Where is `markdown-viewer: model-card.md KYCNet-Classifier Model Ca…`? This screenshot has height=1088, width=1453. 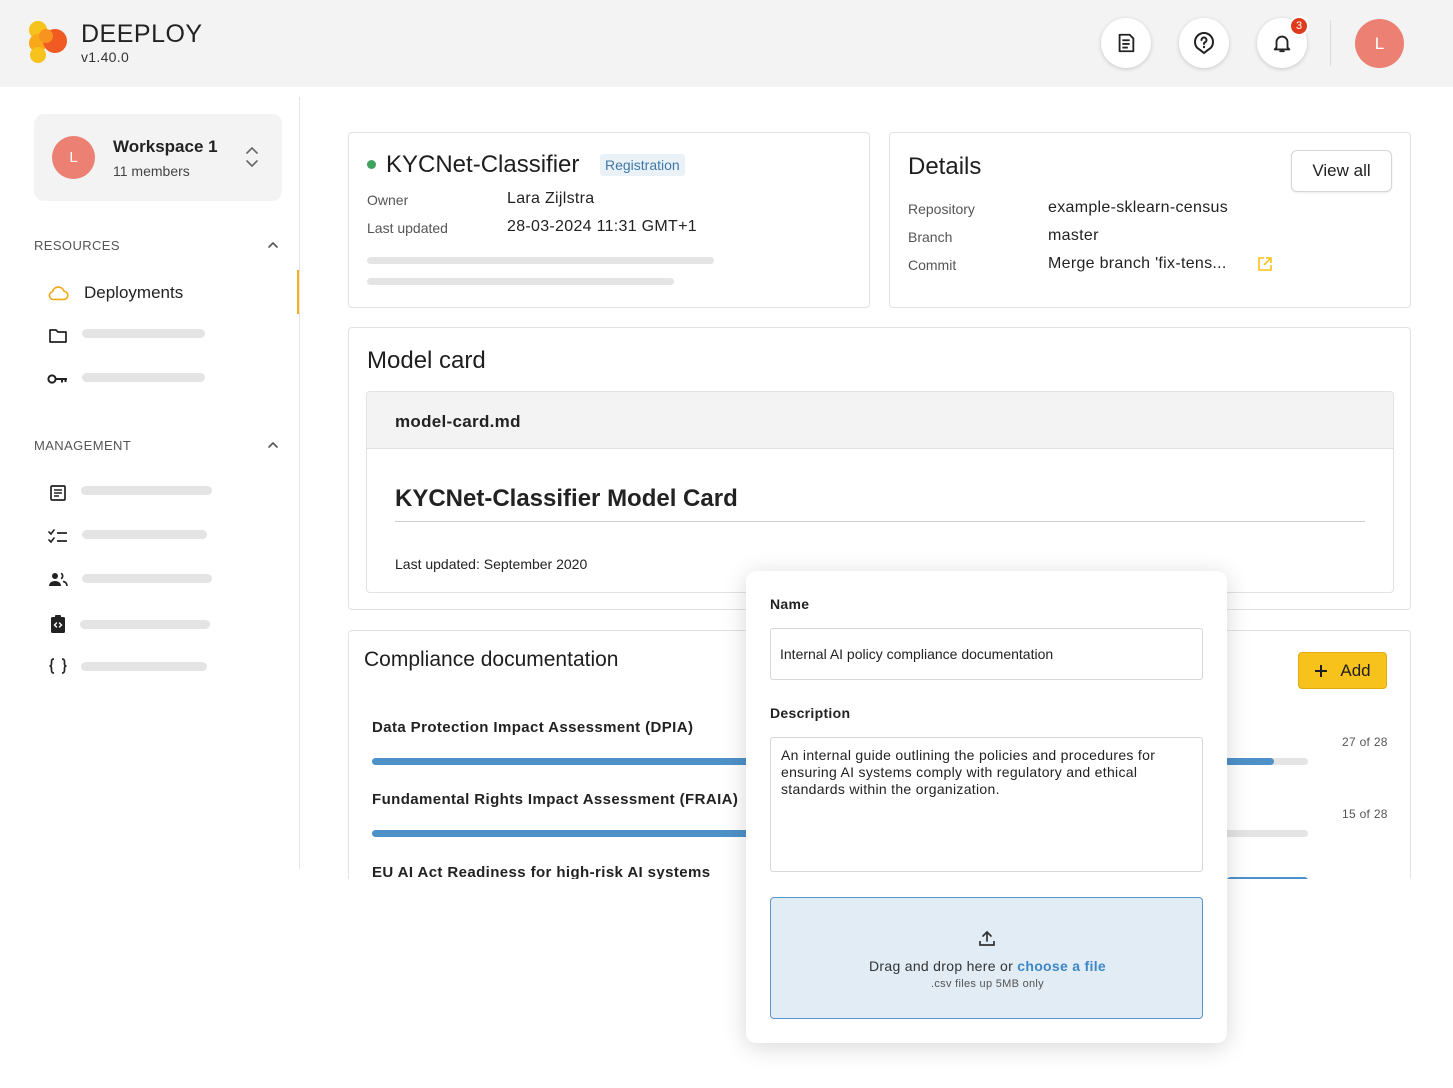
markdown-viewer: model-card.md KYCNet-Classifier Model Ca… is located at coordinates (880, 492).